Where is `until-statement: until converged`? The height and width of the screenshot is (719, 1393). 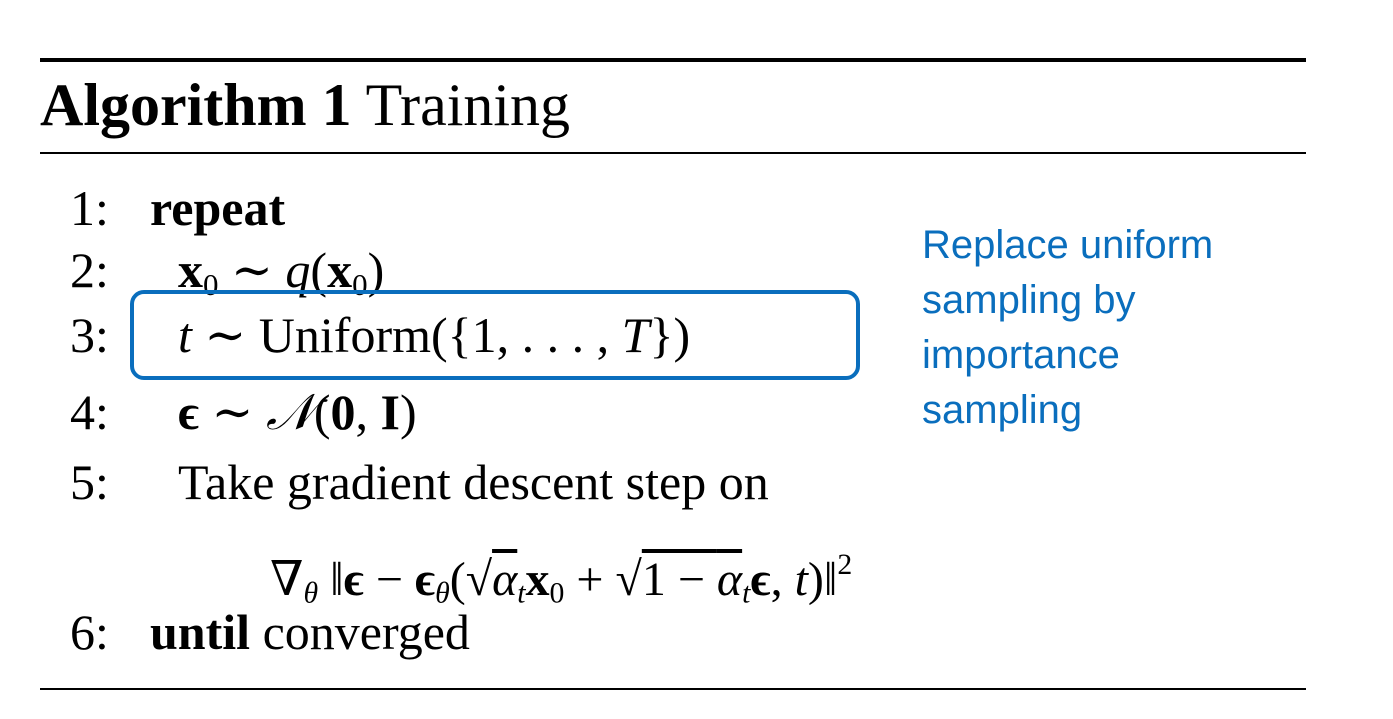
until-statement: until converged is located at coordinates (310, 632).